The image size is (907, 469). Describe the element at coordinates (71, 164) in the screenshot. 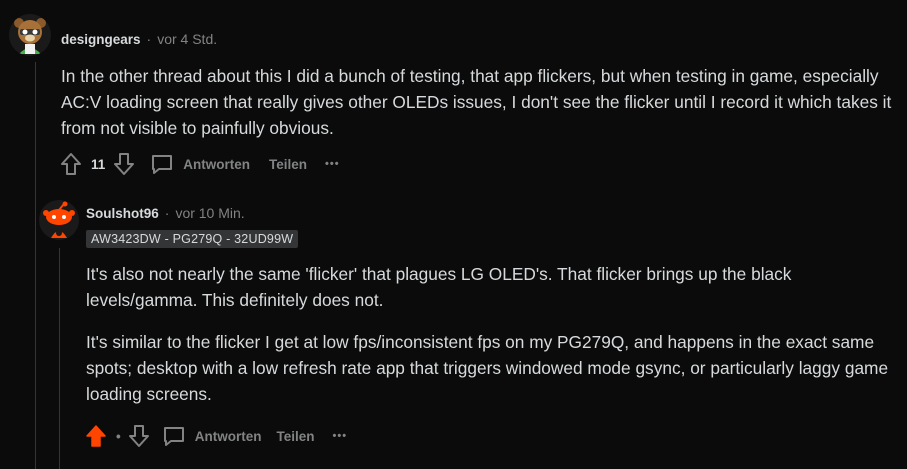

I see `upvote-icon` at that location.